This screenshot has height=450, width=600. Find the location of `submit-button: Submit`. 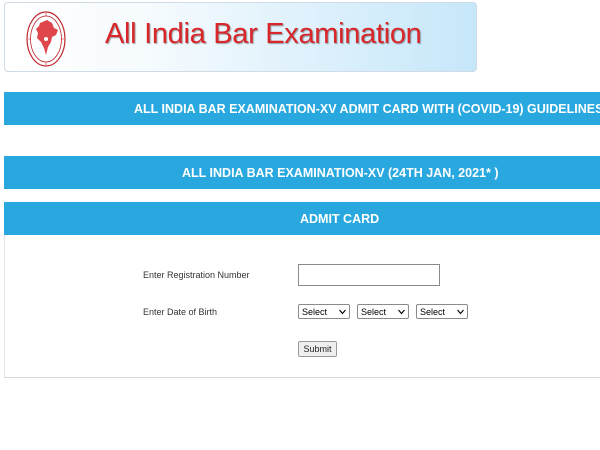

submit-button: Submit is located at coordinates (317, 349).